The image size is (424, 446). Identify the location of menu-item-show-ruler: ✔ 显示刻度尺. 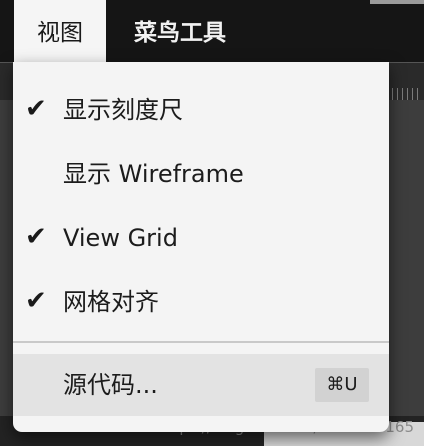
(201, 110).